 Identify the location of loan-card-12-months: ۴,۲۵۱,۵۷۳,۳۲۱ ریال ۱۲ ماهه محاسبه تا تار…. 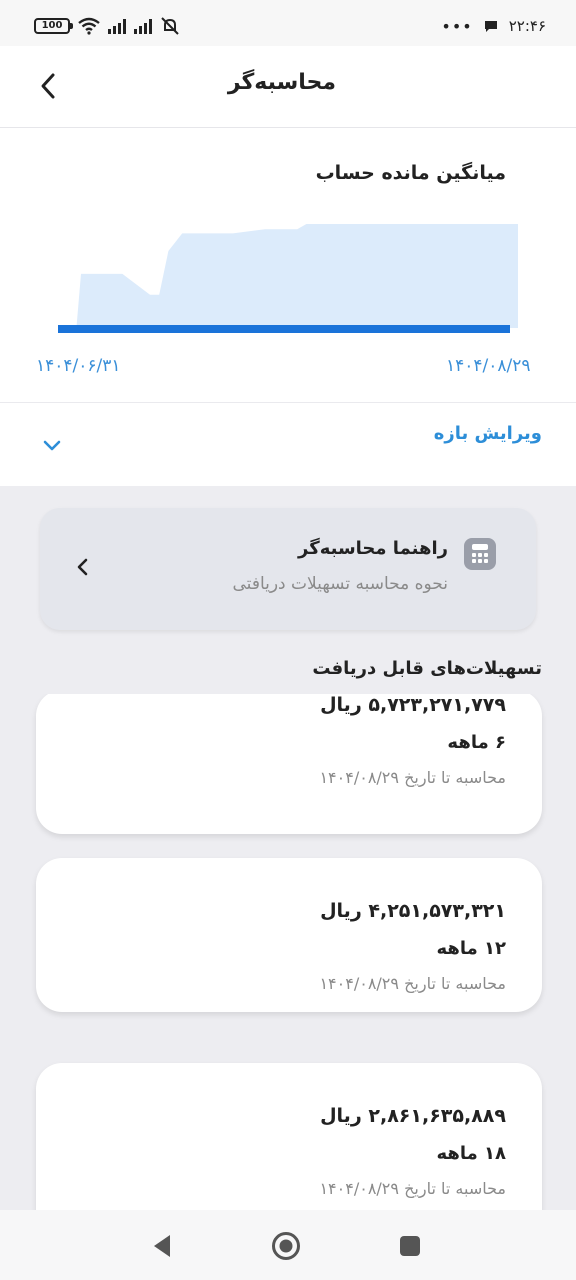
(289, 935).